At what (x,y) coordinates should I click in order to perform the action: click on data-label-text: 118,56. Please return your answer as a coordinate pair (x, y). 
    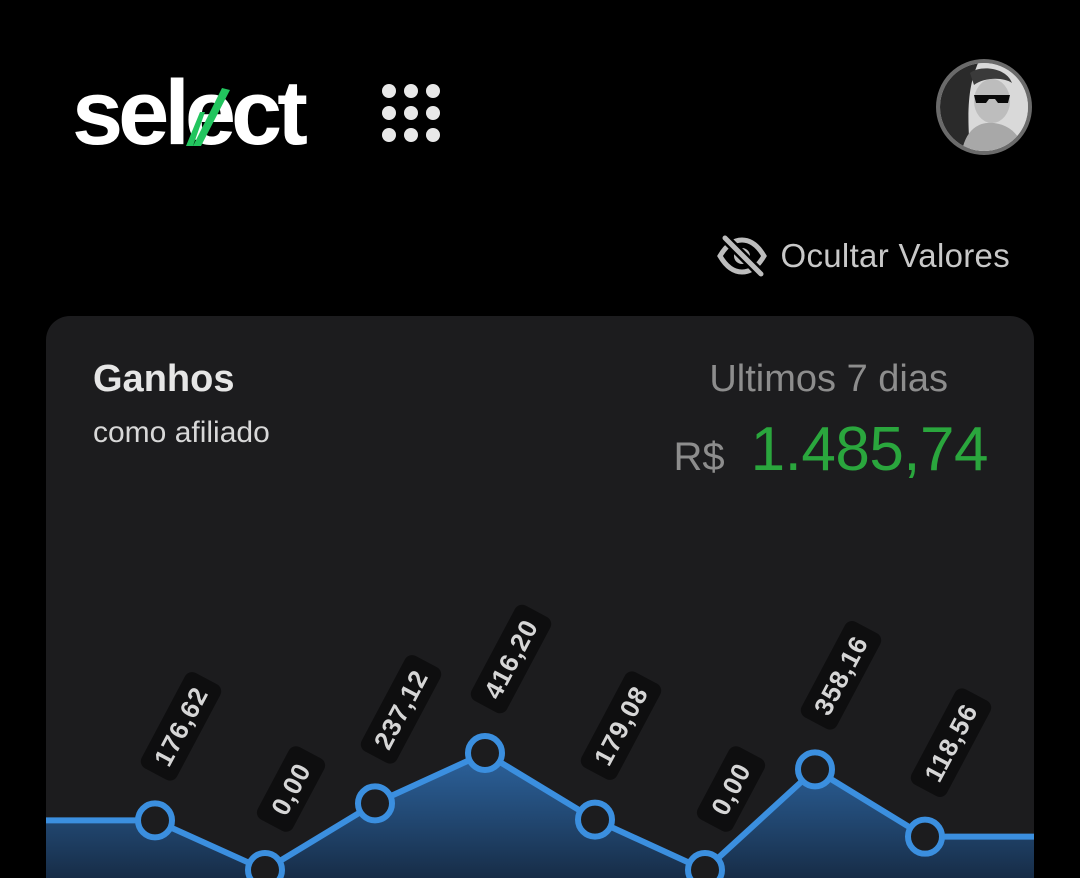
    Looking at the image, I should click on (951, 743).